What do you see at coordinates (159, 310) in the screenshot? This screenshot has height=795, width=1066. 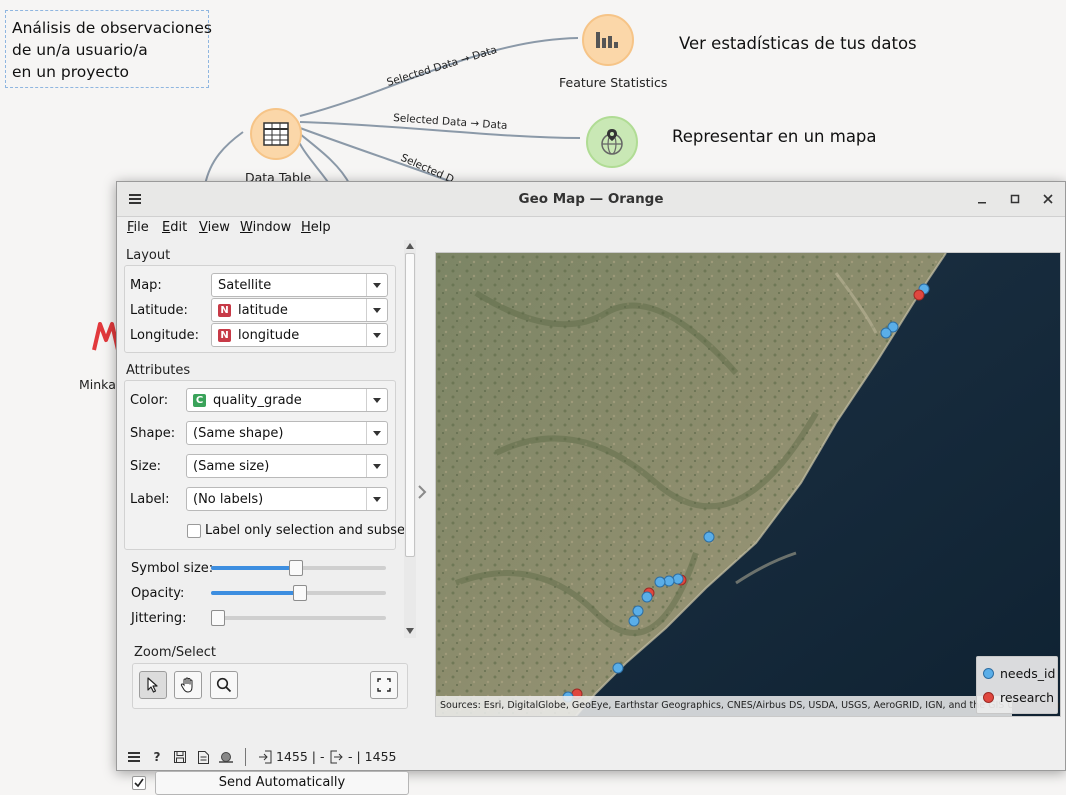 I see `latitude-label: Latitude:` at bounding box center [159, 310].